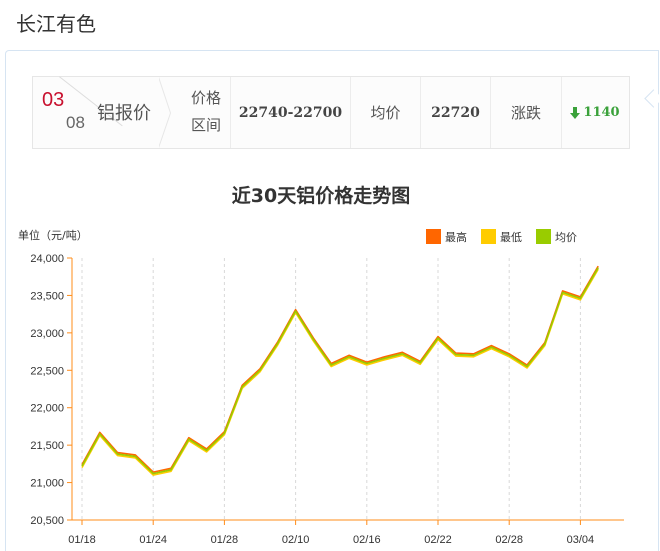  What do you see at coordinates (47, 484) in the screenshot?
I see `y-tick-label: 21,000` at bounding box center [47, 484].